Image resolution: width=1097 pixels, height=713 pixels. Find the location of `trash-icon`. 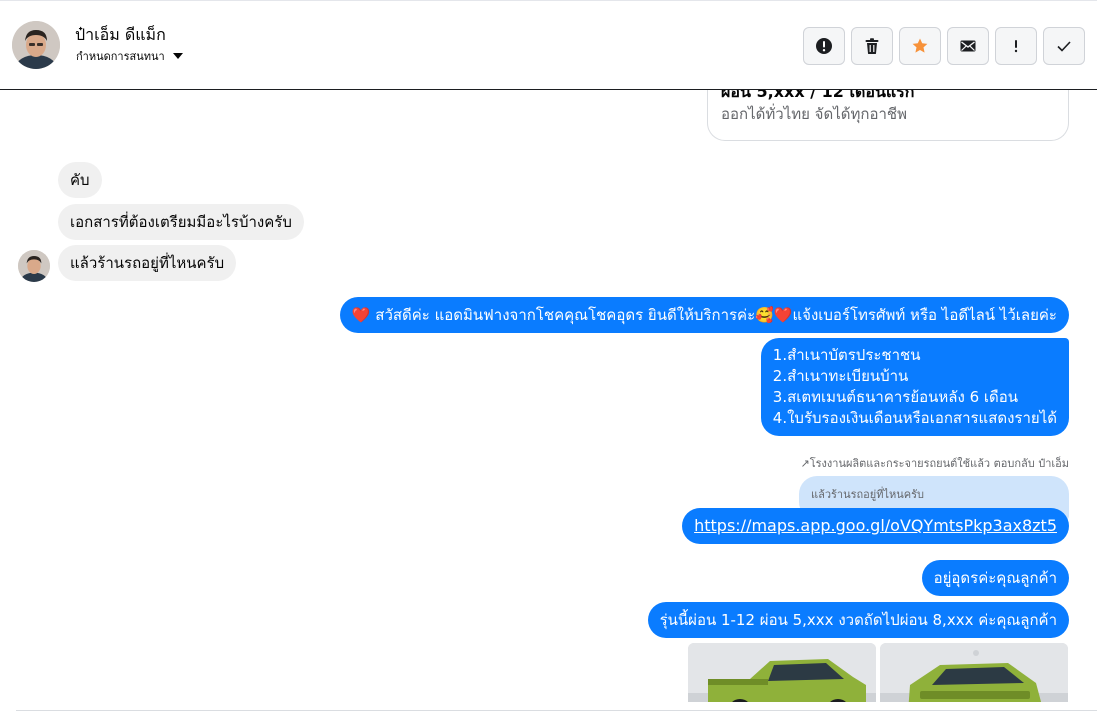

trash-icon is located at coordinates (872, 46).